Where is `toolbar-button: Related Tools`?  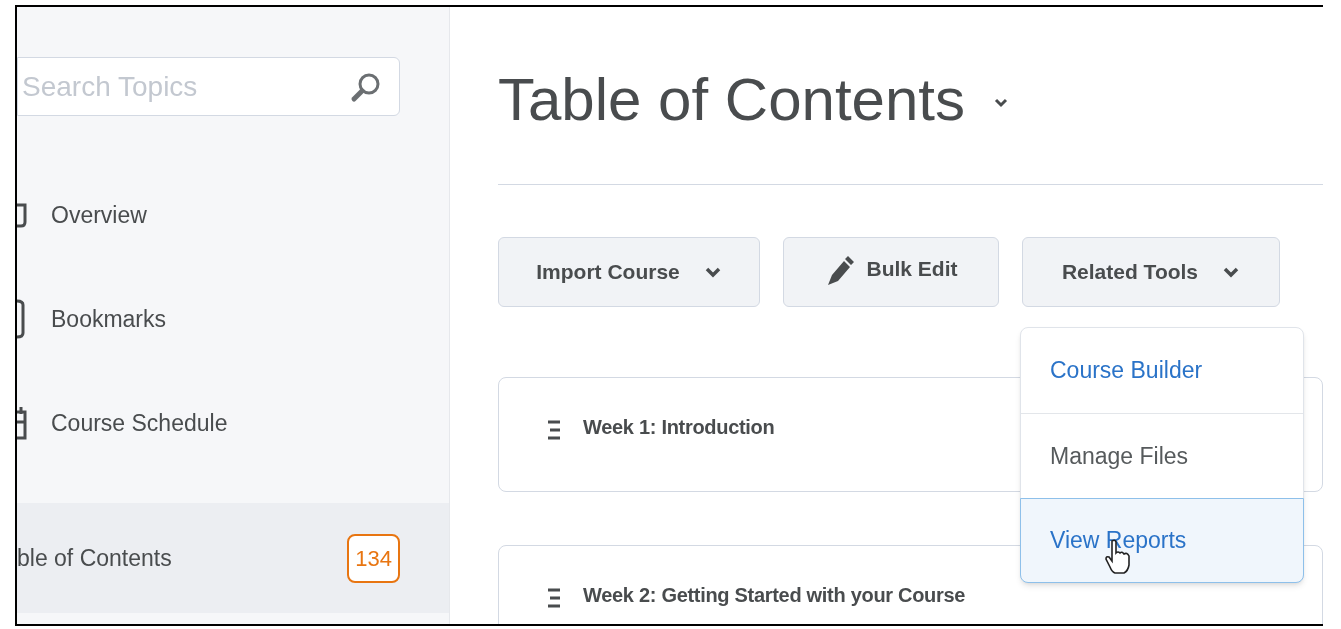 toolbar-button: Related Tools is located at coordinates (1151, 272).